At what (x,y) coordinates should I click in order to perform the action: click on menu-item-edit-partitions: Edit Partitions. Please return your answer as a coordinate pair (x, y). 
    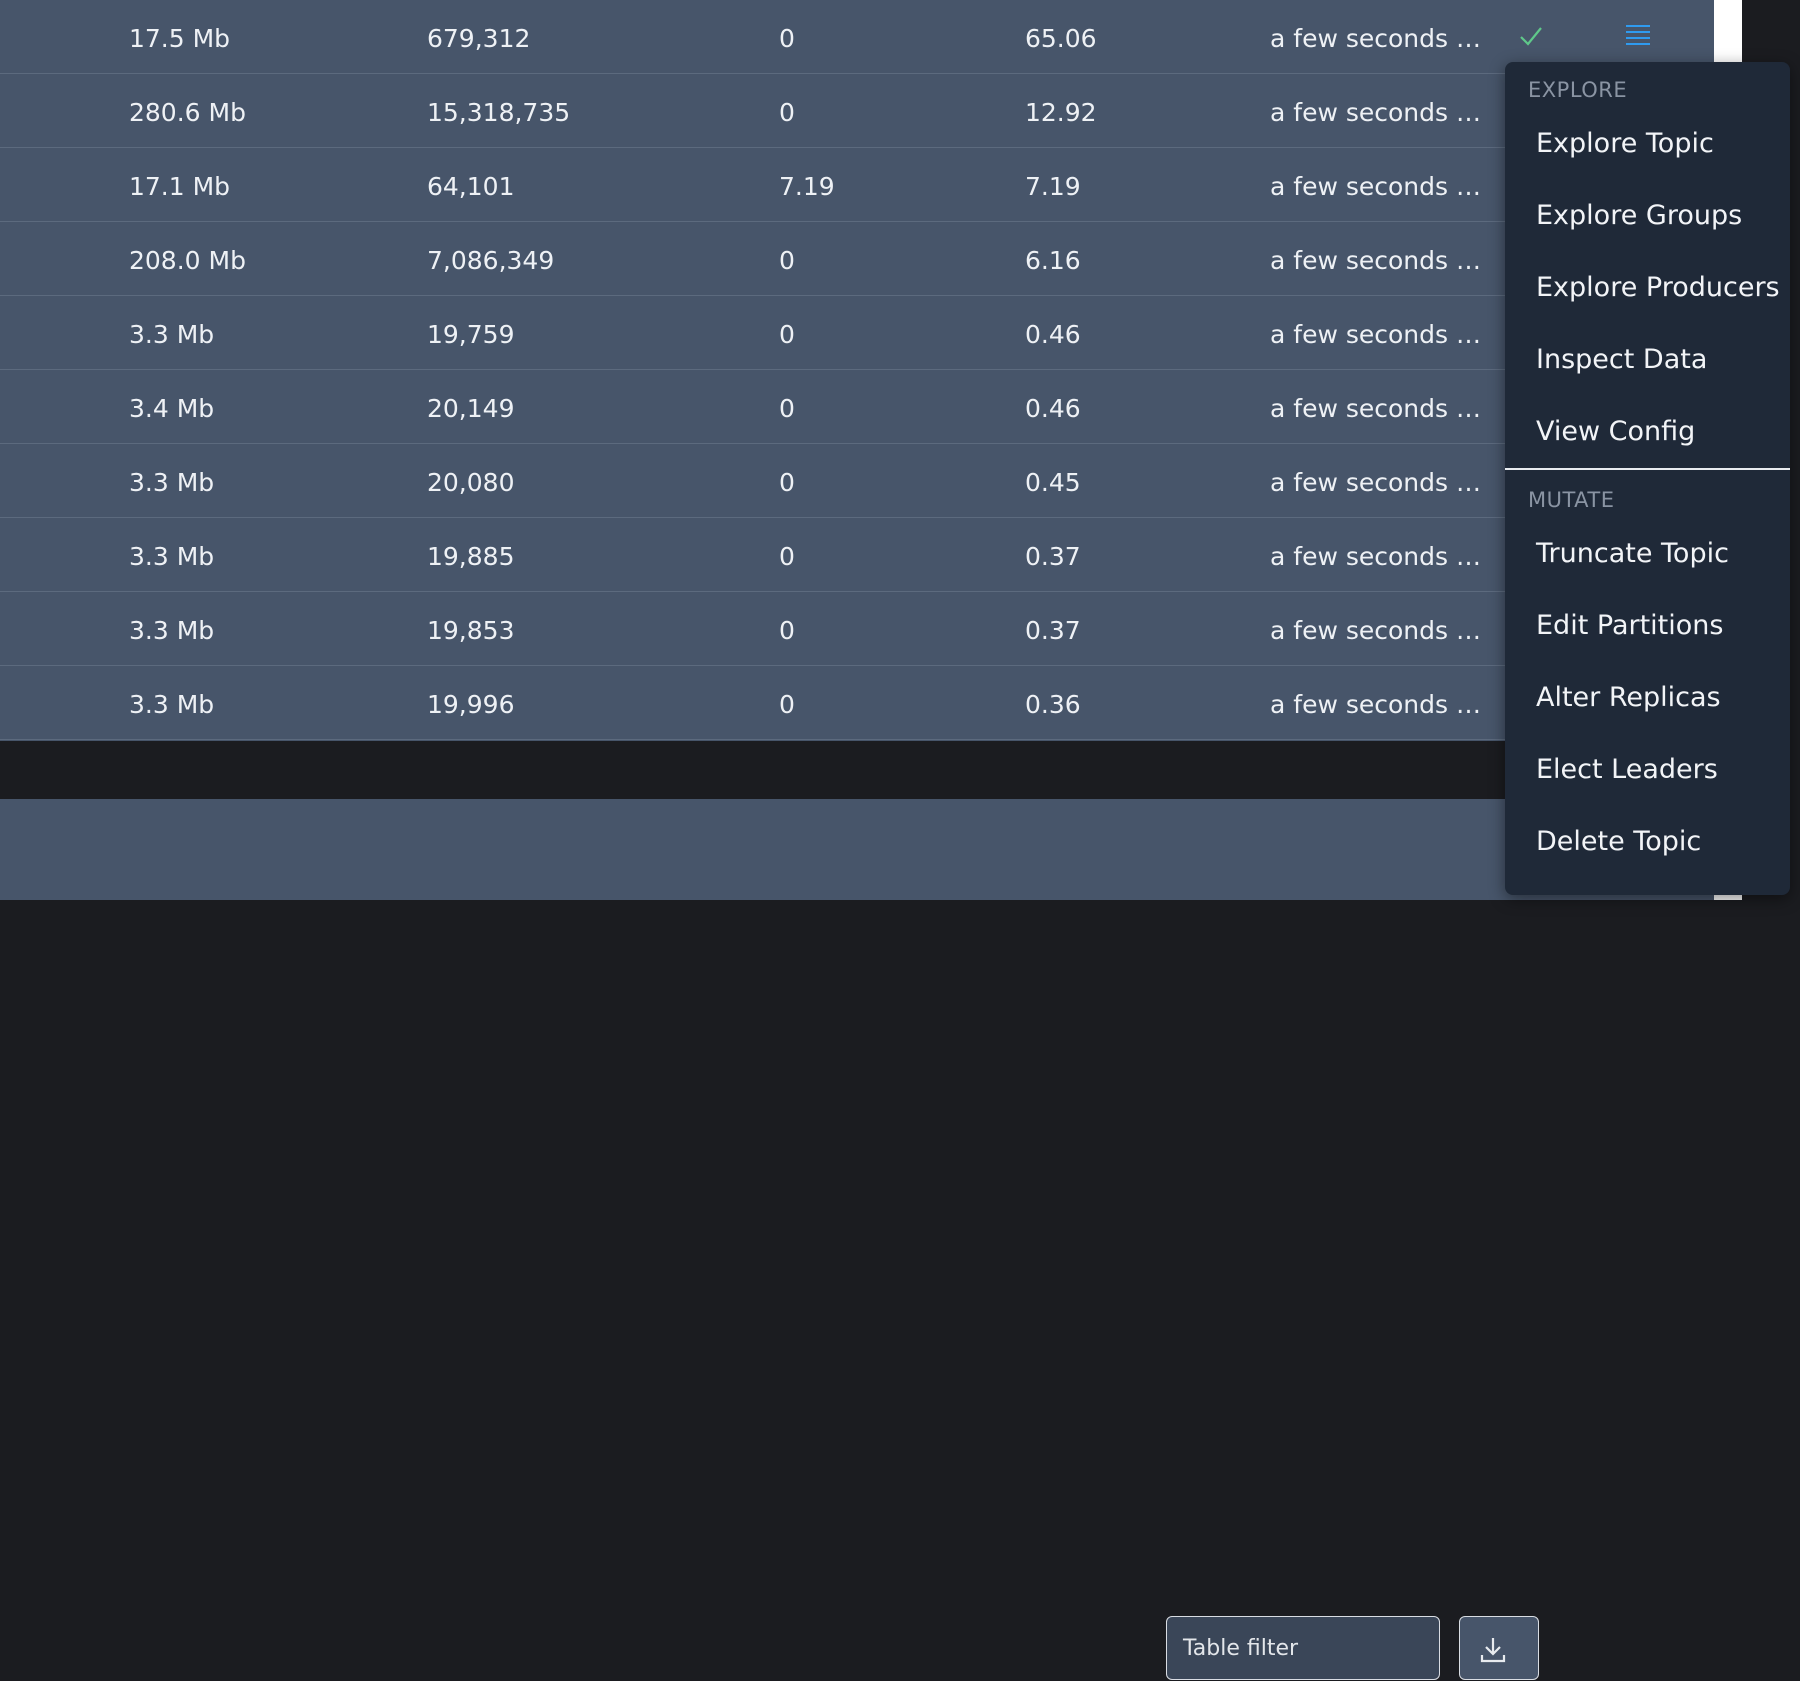
    Looking at the image, I should click on (1629, 625).